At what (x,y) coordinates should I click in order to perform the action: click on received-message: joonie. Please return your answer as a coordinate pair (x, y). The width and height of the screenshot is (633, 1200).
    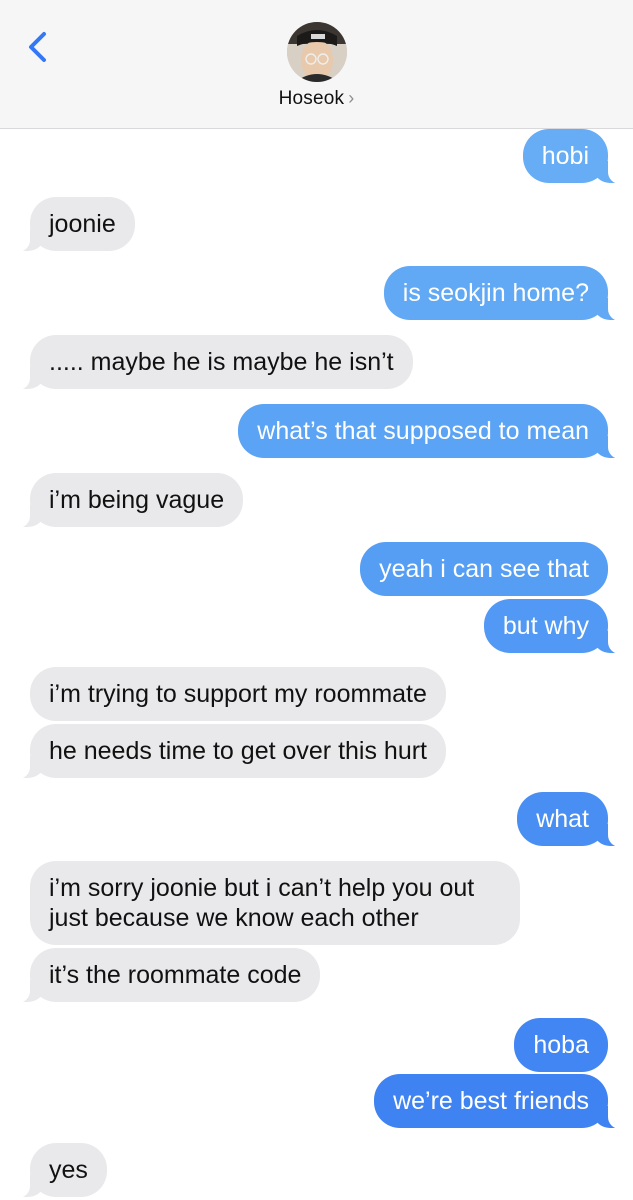
    Looking at the image, I should click on (75, 224).